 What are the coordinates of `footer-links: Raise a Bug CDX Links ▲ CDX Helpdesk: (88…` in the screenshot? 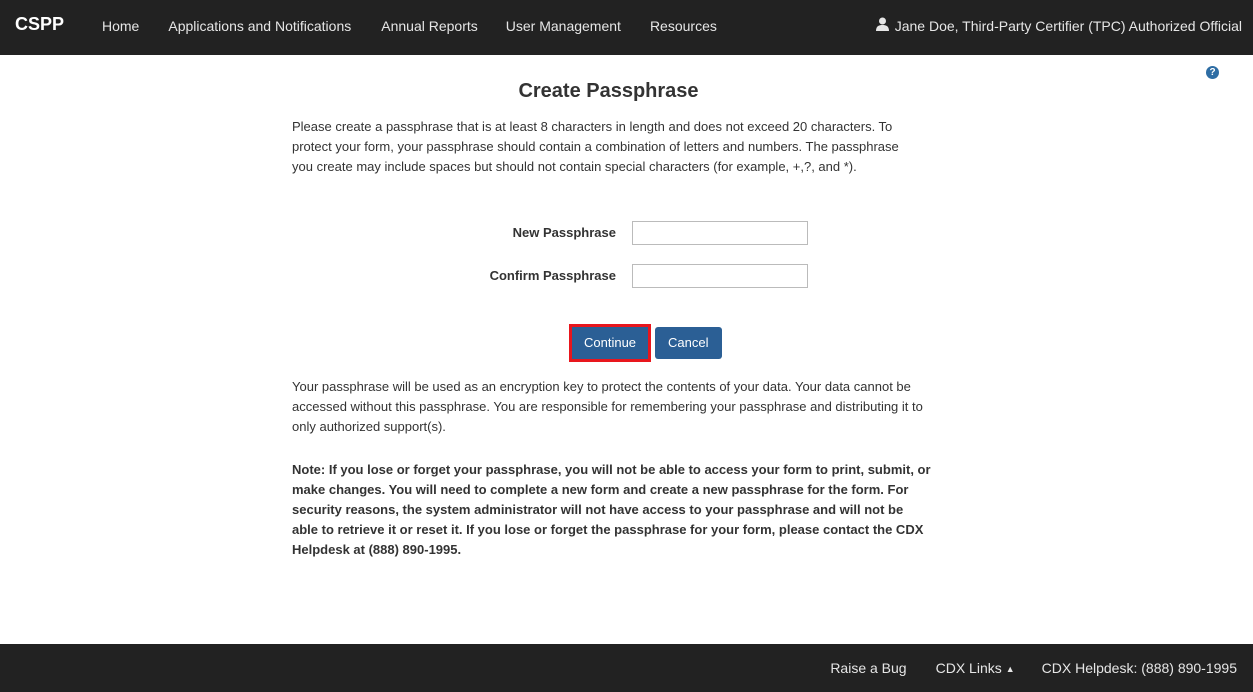 It's located at (1033, 668).